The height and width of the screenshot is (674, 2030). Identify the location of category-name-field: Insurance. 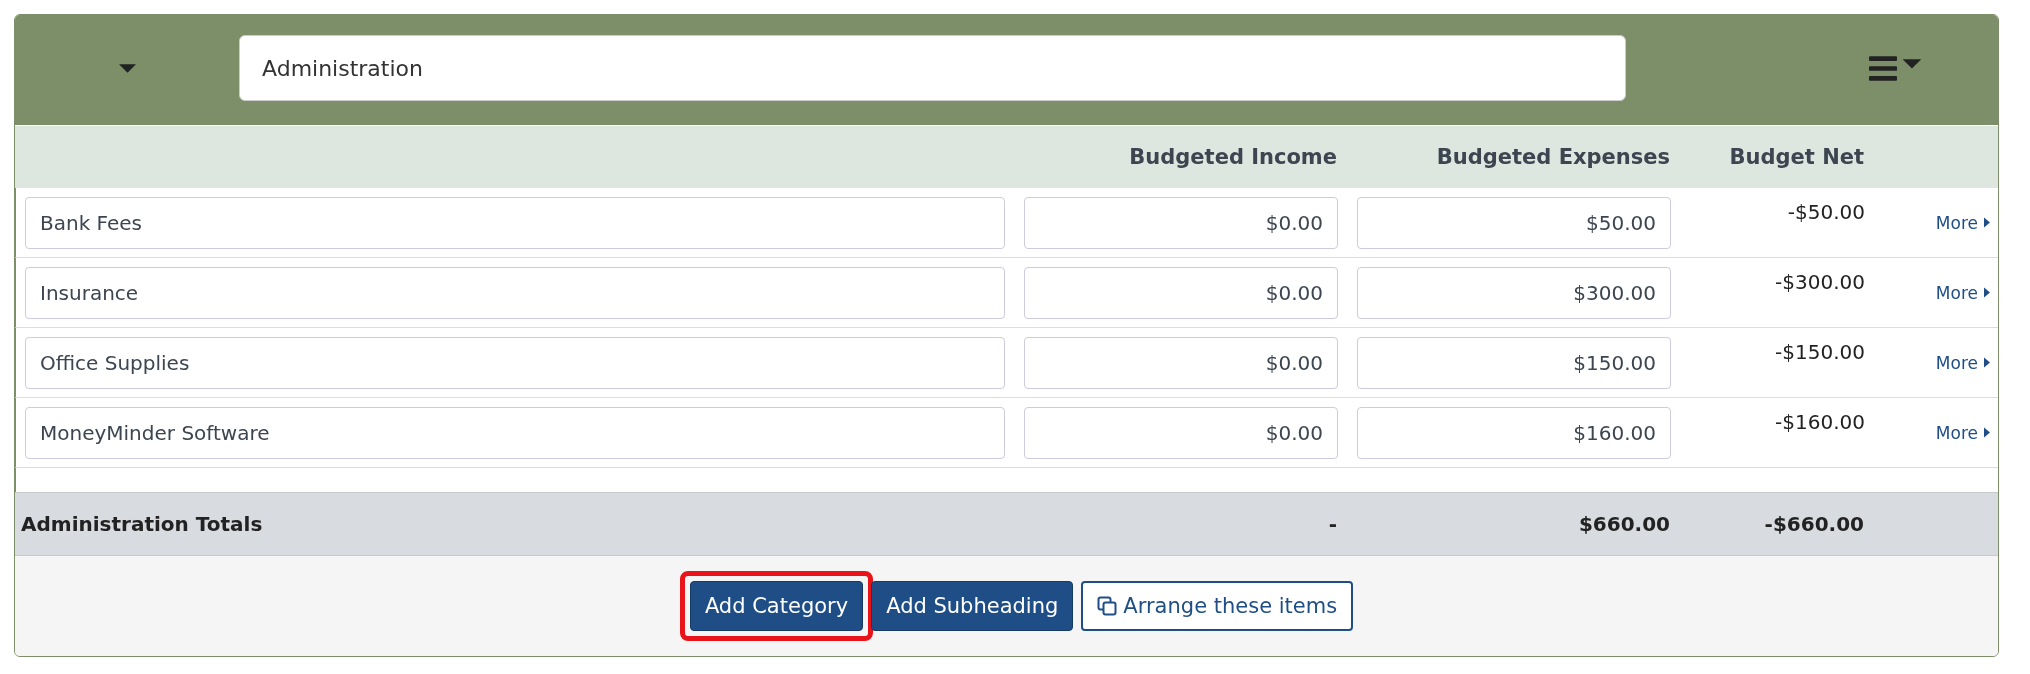
(515, 292).